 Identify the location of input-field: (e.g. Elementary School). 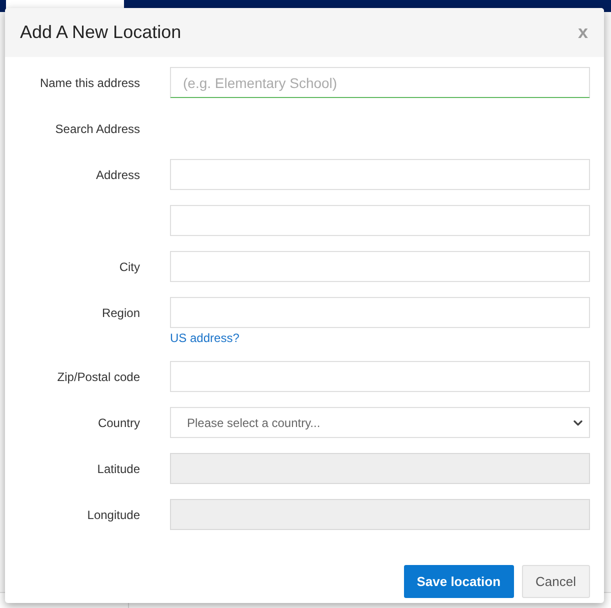
(380, 82).